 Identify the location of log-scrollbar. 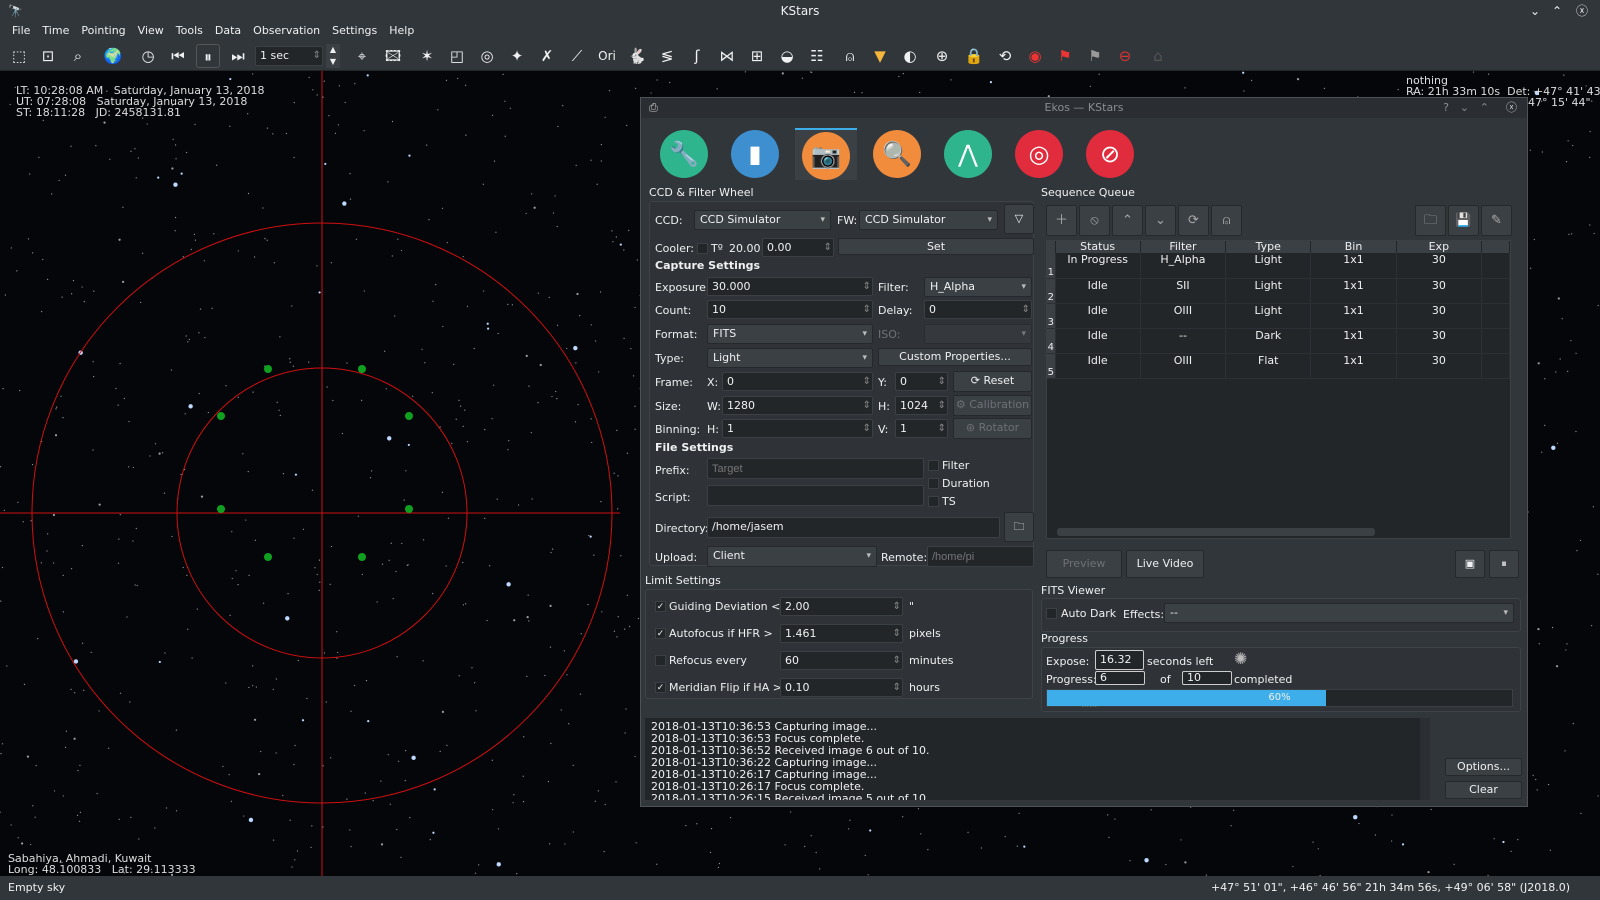
(1425, 759).